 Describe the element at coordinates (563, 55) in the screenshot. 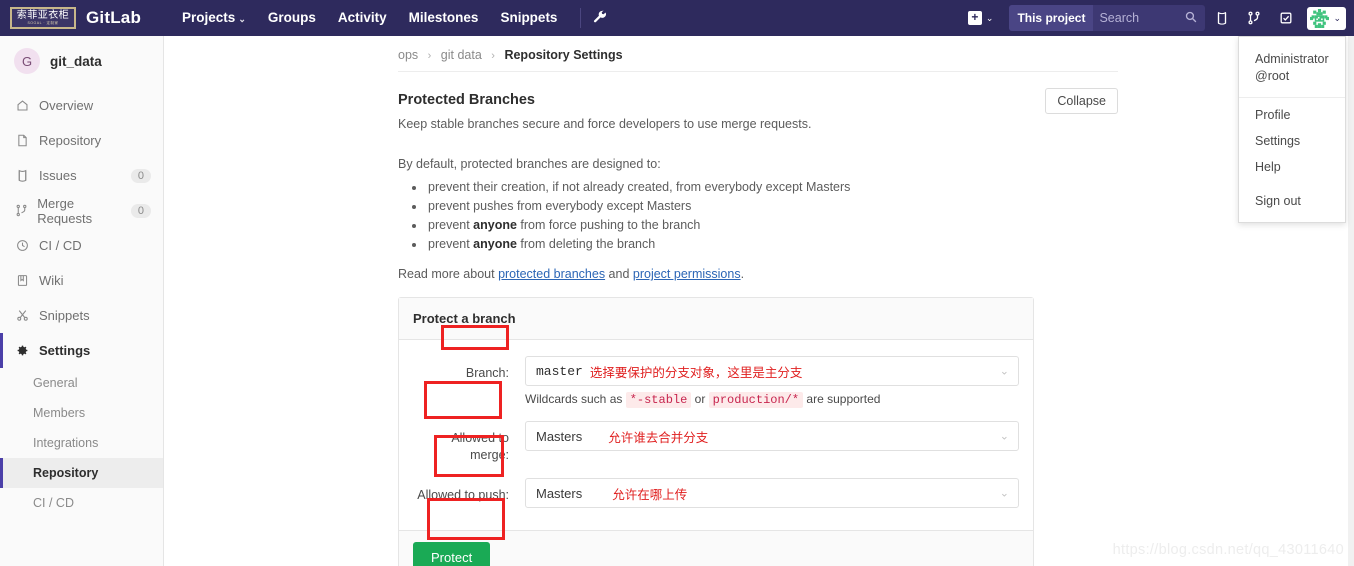

I see `breadcrumb-current: Repository Settings` at that location.